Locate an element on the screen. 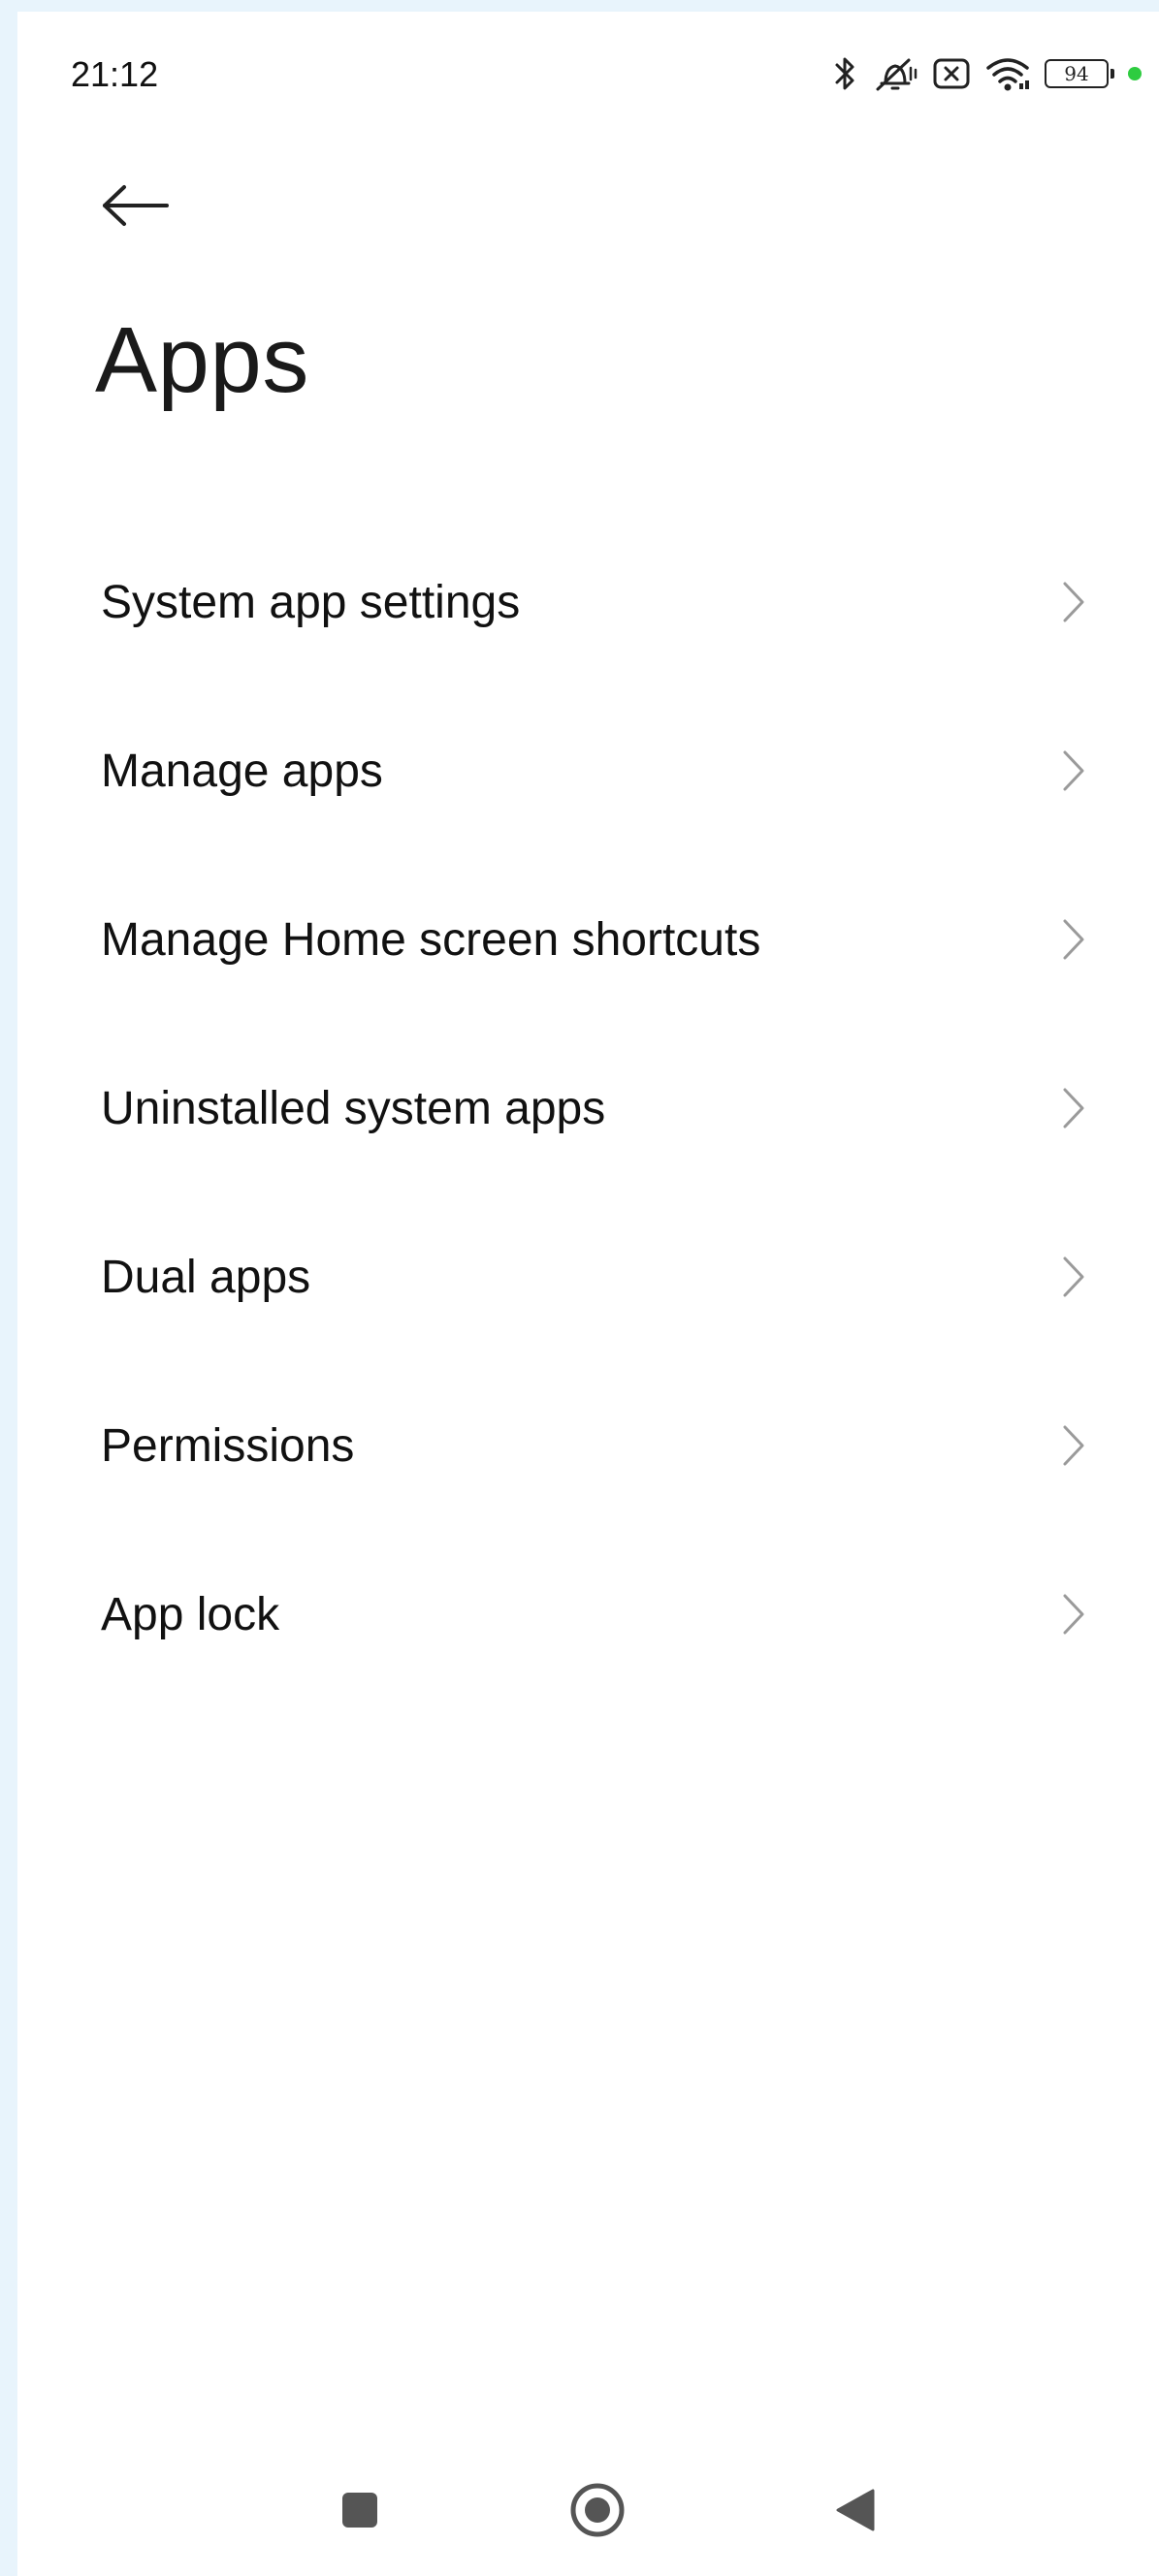 The image size is (1159, 2576). back-triangle-icon is located at coordinates (855, 2510).